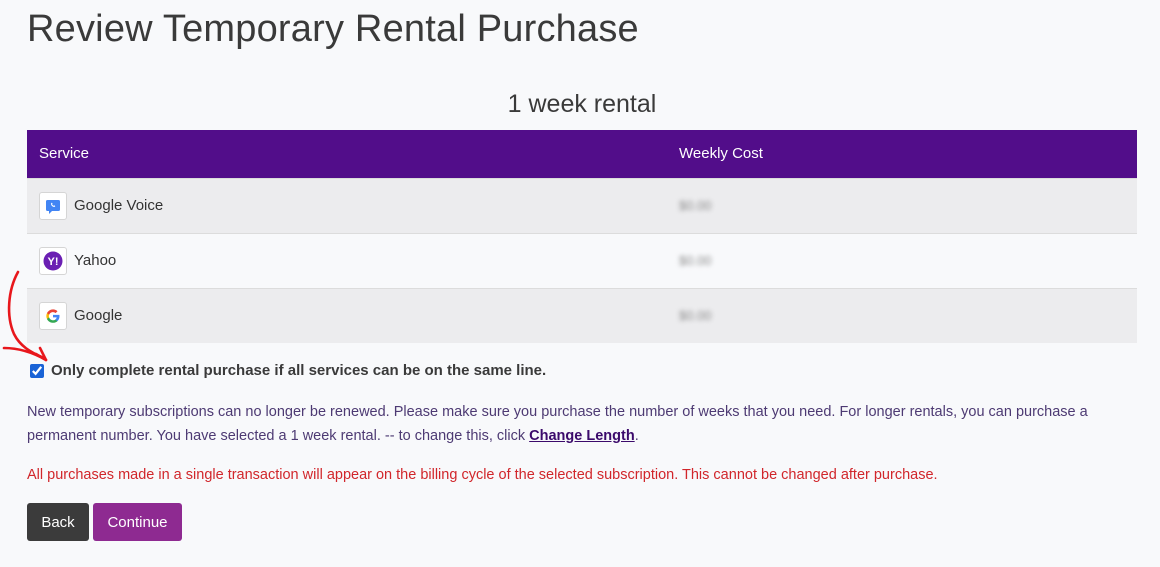  I want to click on page-title: Review Temporary Rental Purchase, so click(333, 29).